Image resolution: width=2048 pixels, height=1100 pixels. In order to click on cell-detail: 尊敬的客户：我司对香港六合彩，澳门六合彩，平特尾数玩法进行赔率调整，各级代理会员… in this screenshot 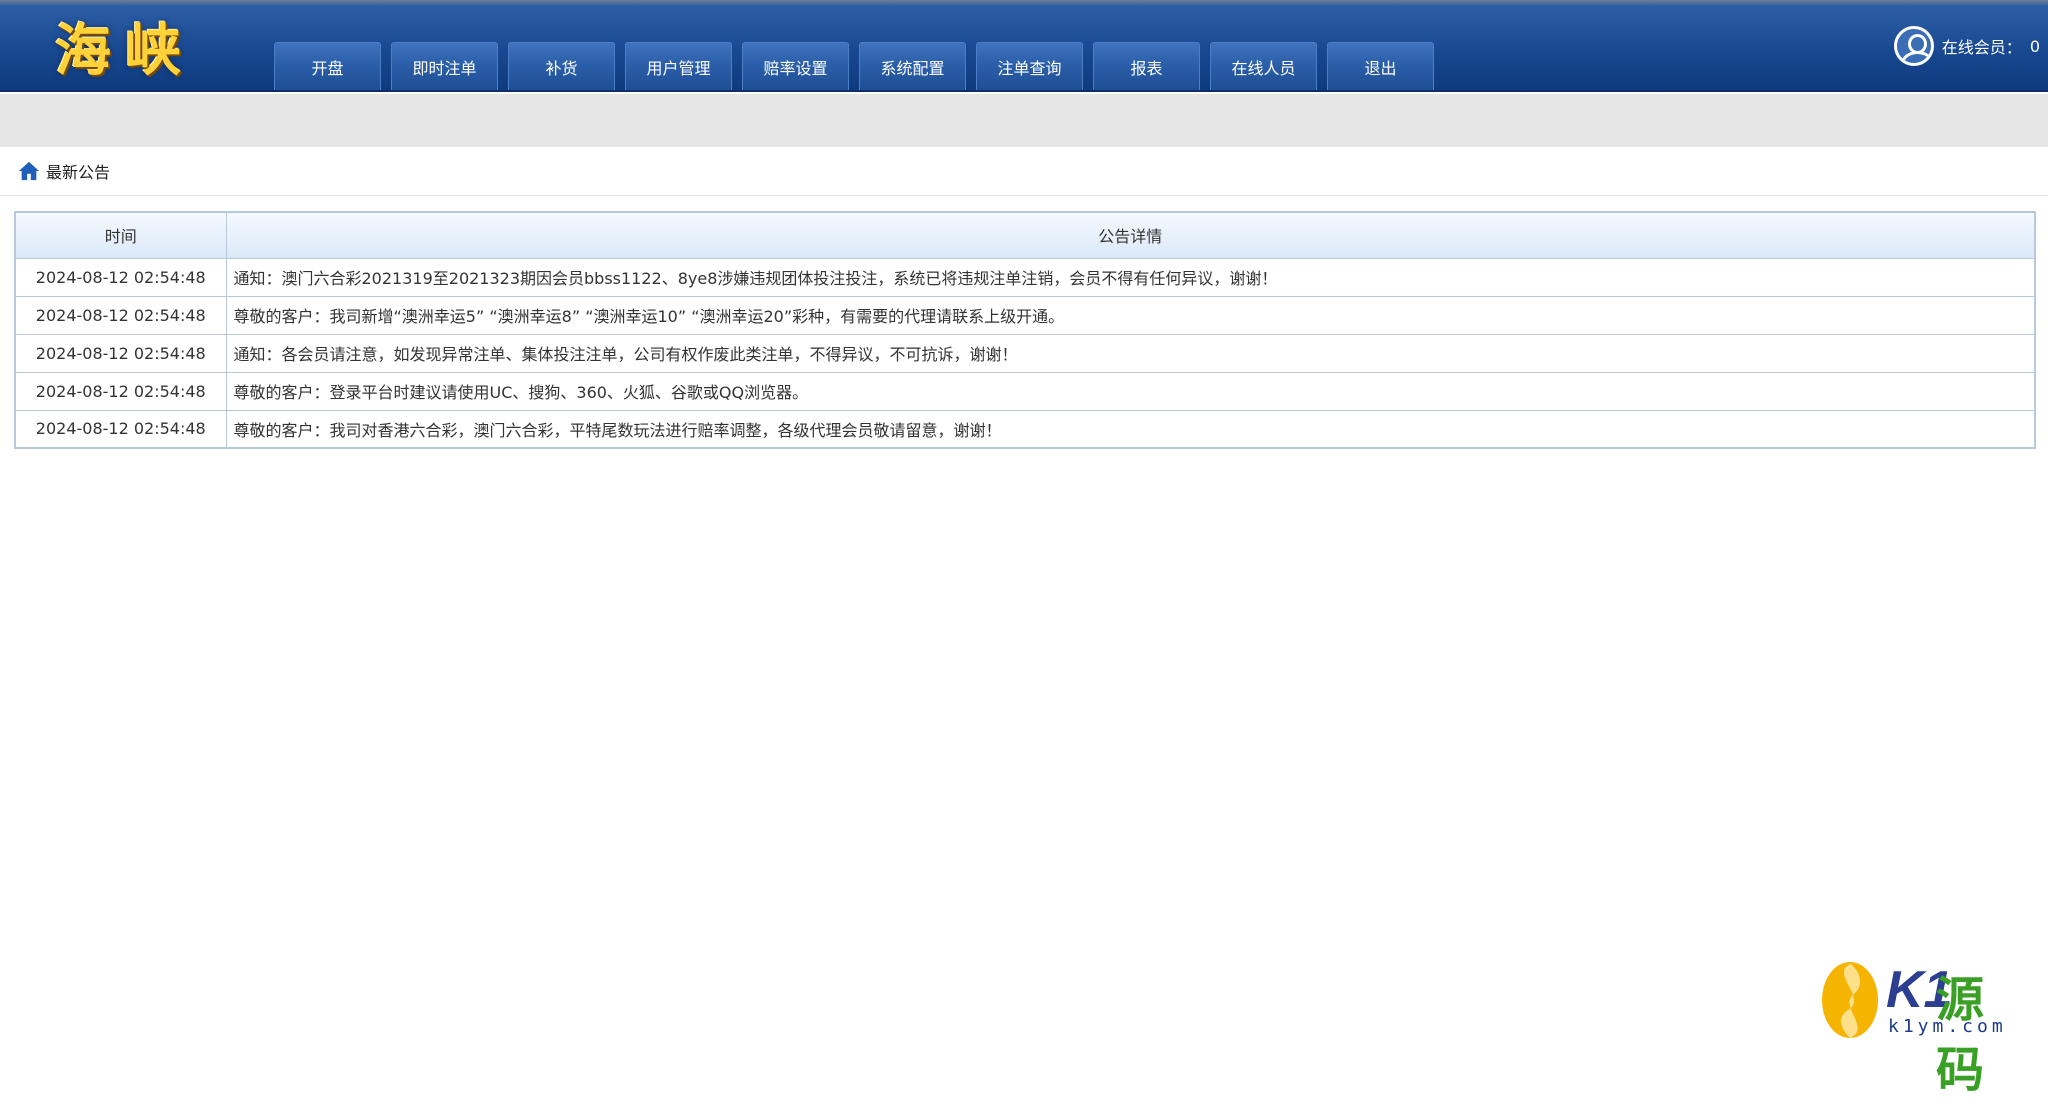, I will do `click(1130, 429)`.